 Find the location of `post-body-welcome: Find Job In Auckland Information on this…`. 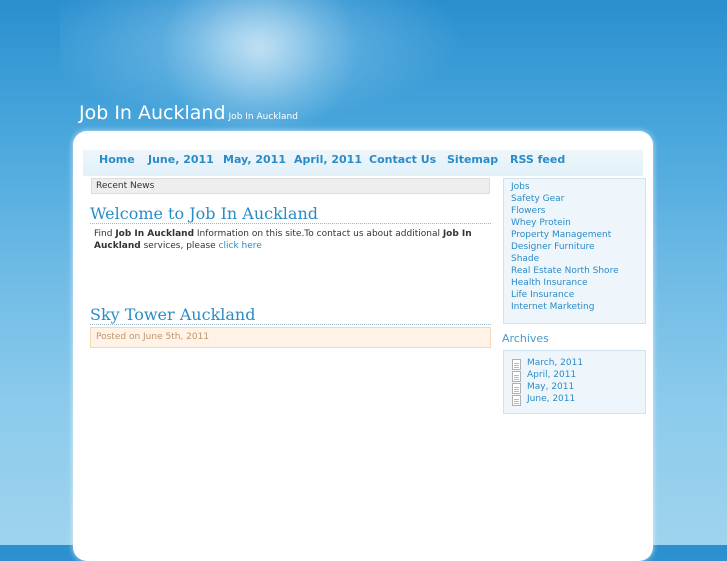

post-body-welcome: Find Job In Auckland Information on this… is located at coordinates (284, 240).